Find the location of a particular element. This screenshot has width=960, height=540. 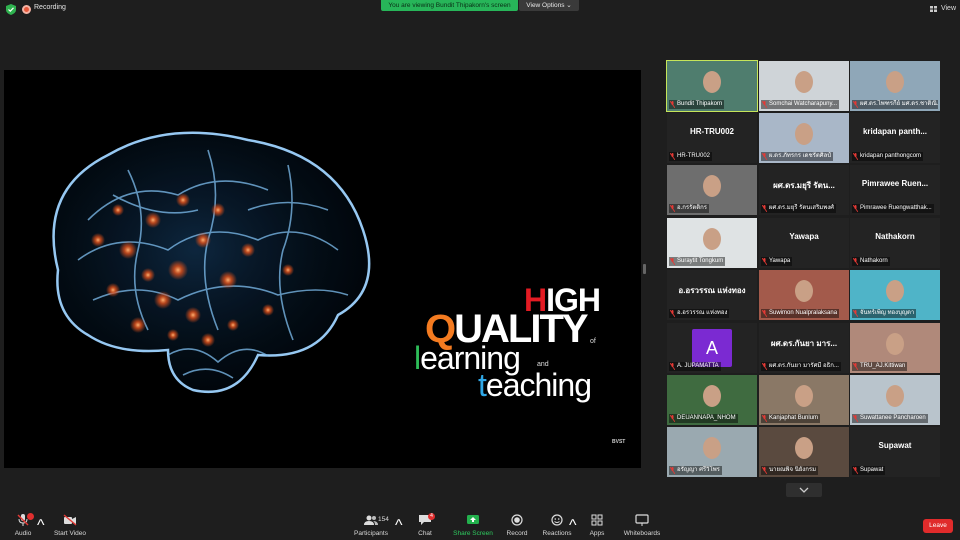

participant-tile: อ.อรวรรณ แห่งทอง อ.อรวรรณ แห่งทอง is located at coordinates (712, 295).